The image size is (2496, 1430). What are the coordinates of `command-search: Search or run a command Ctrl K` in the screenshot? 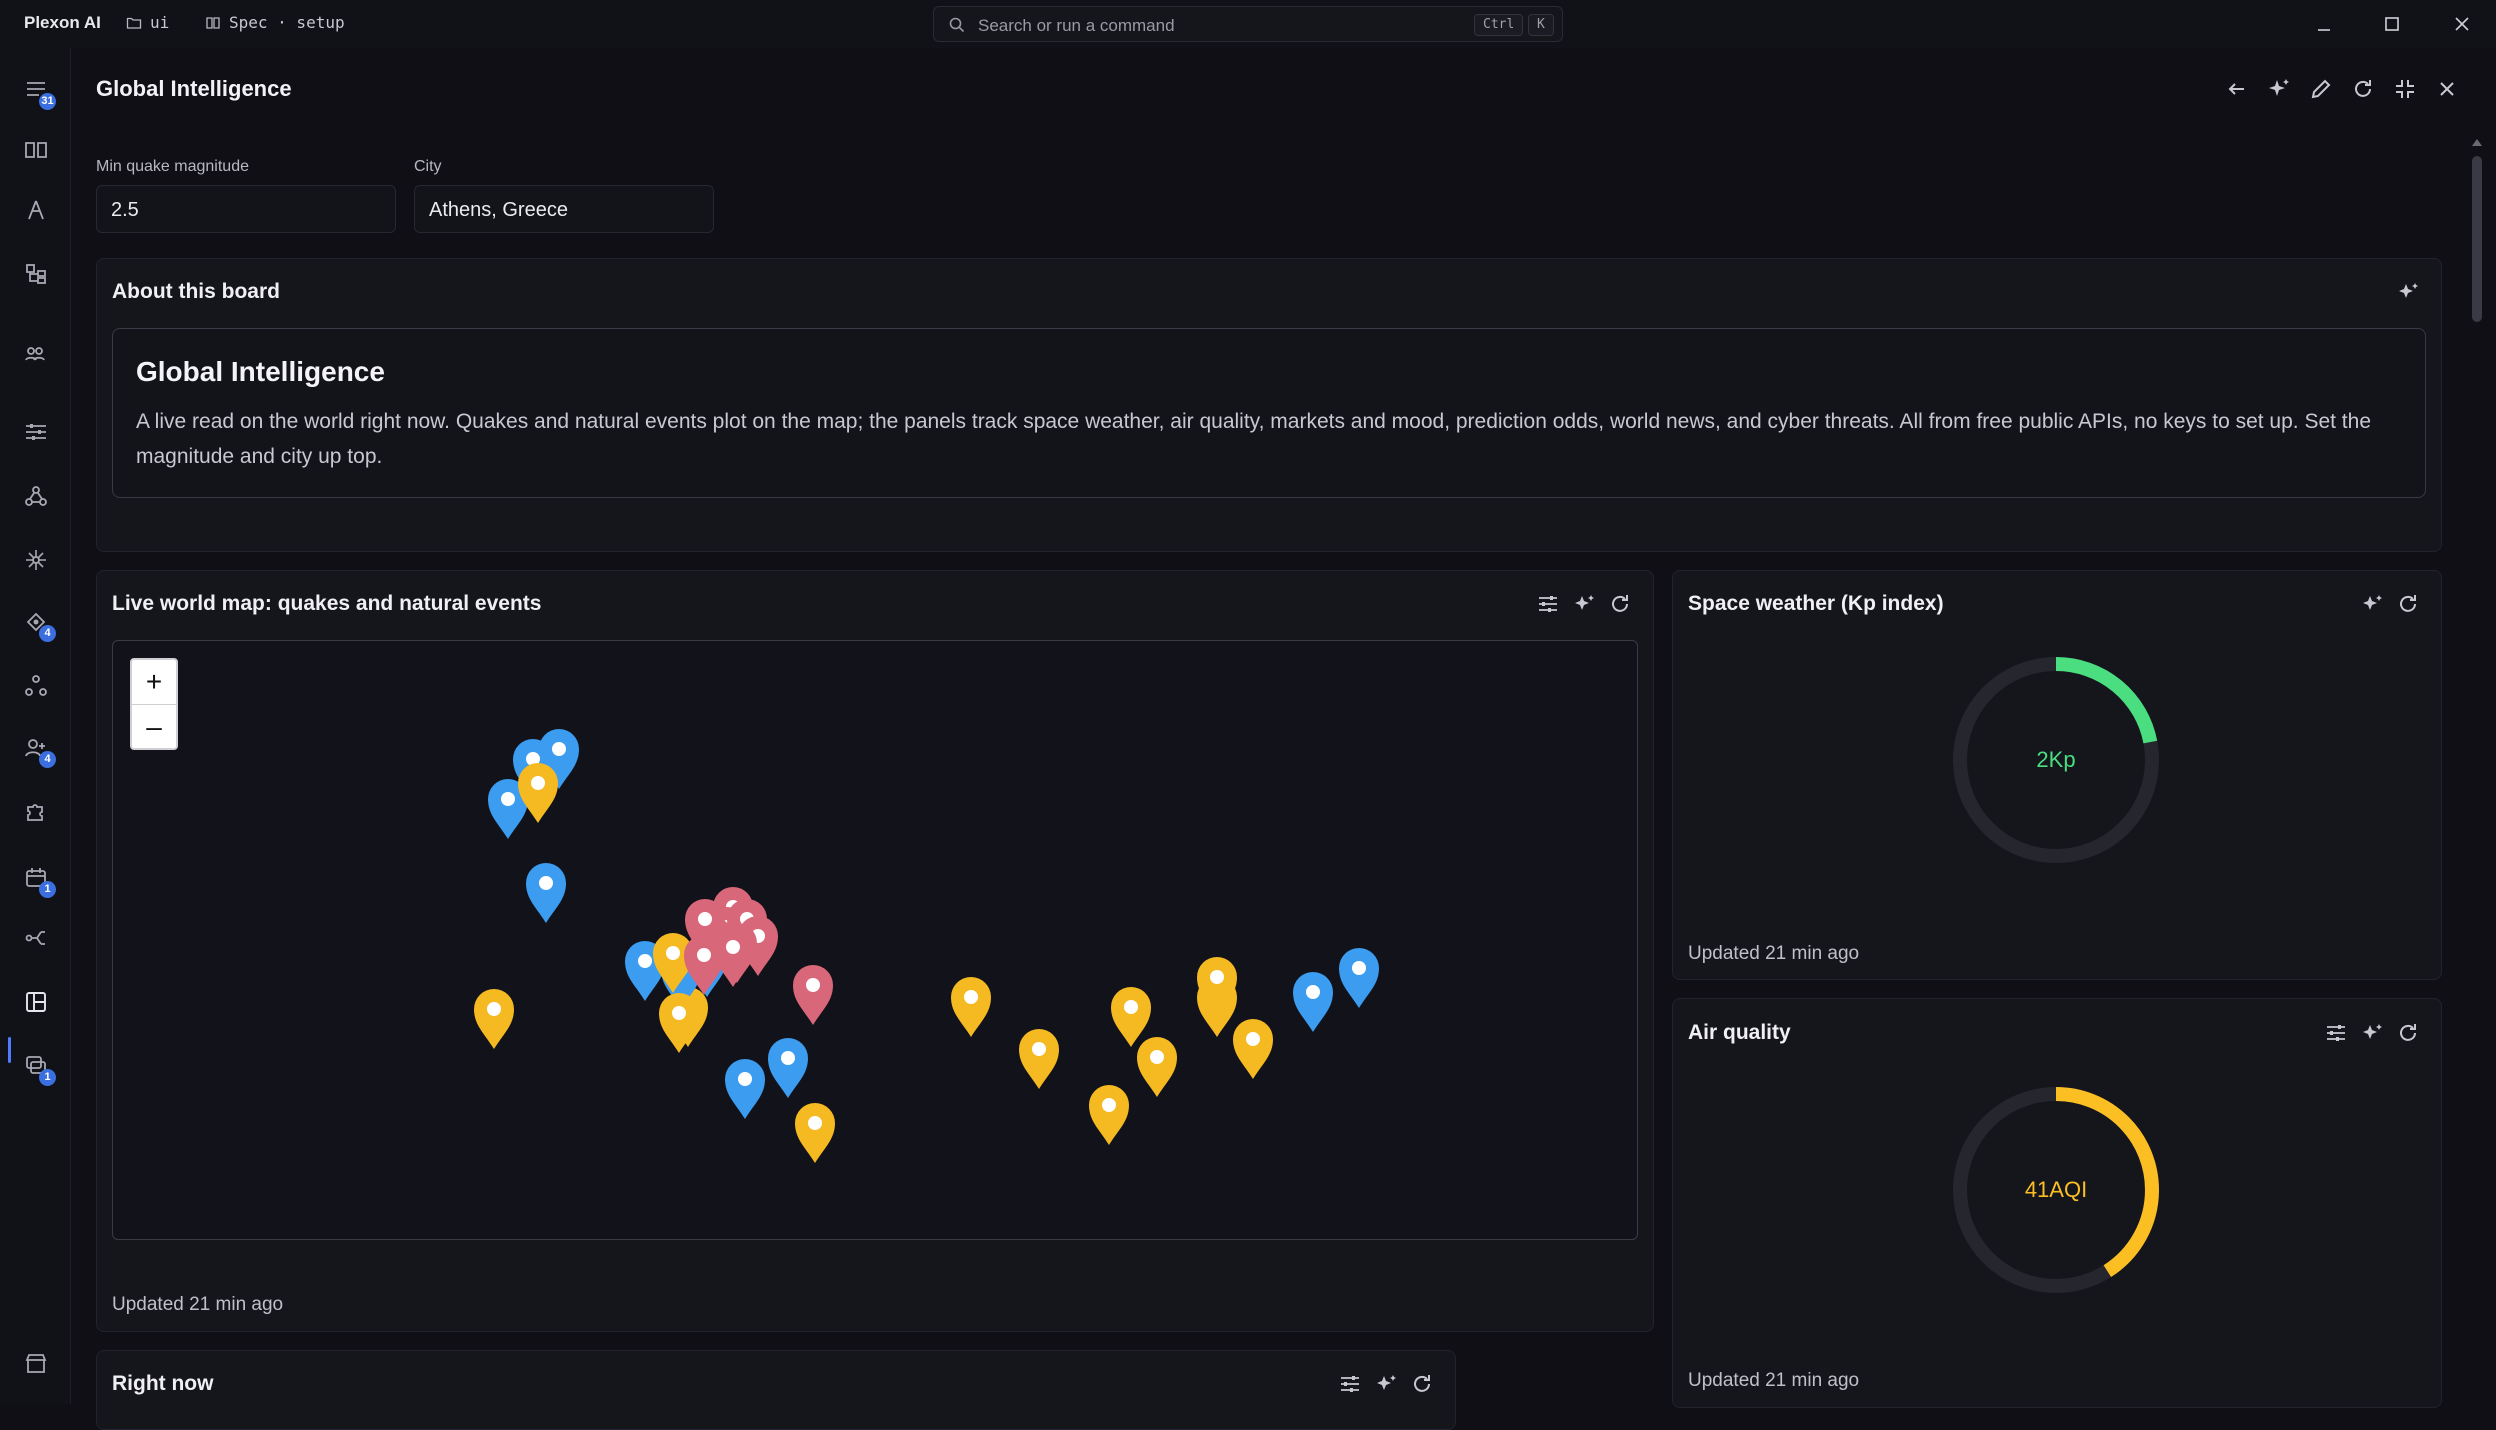 It's located at (1248, 24).